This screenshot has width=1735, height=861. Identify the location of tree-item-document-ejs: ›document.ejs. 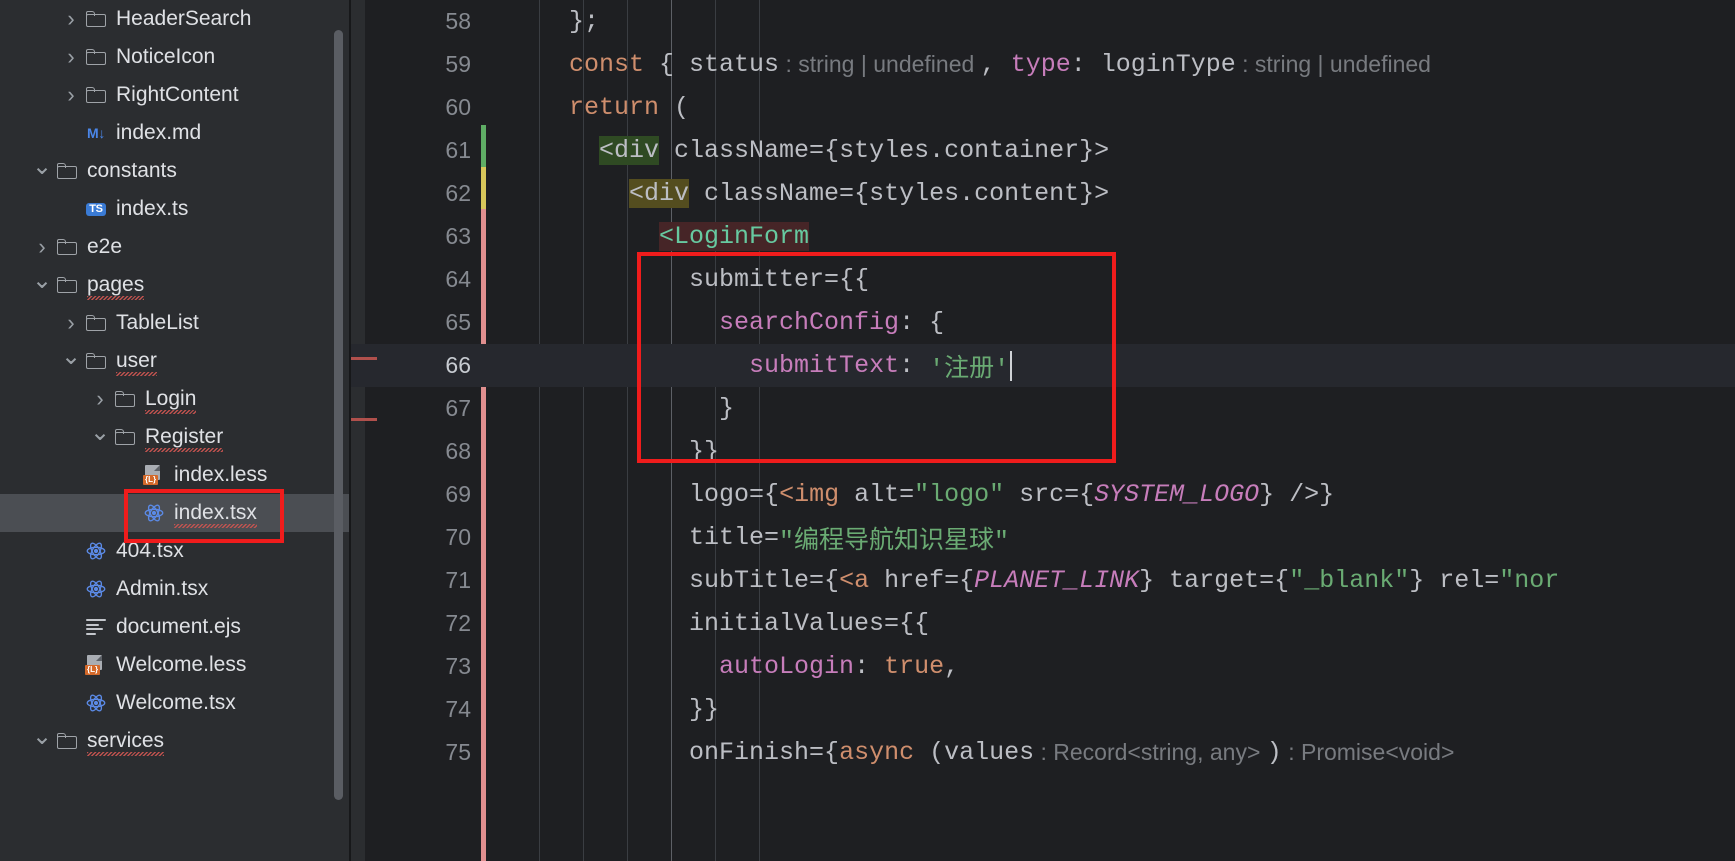
(175, 627).